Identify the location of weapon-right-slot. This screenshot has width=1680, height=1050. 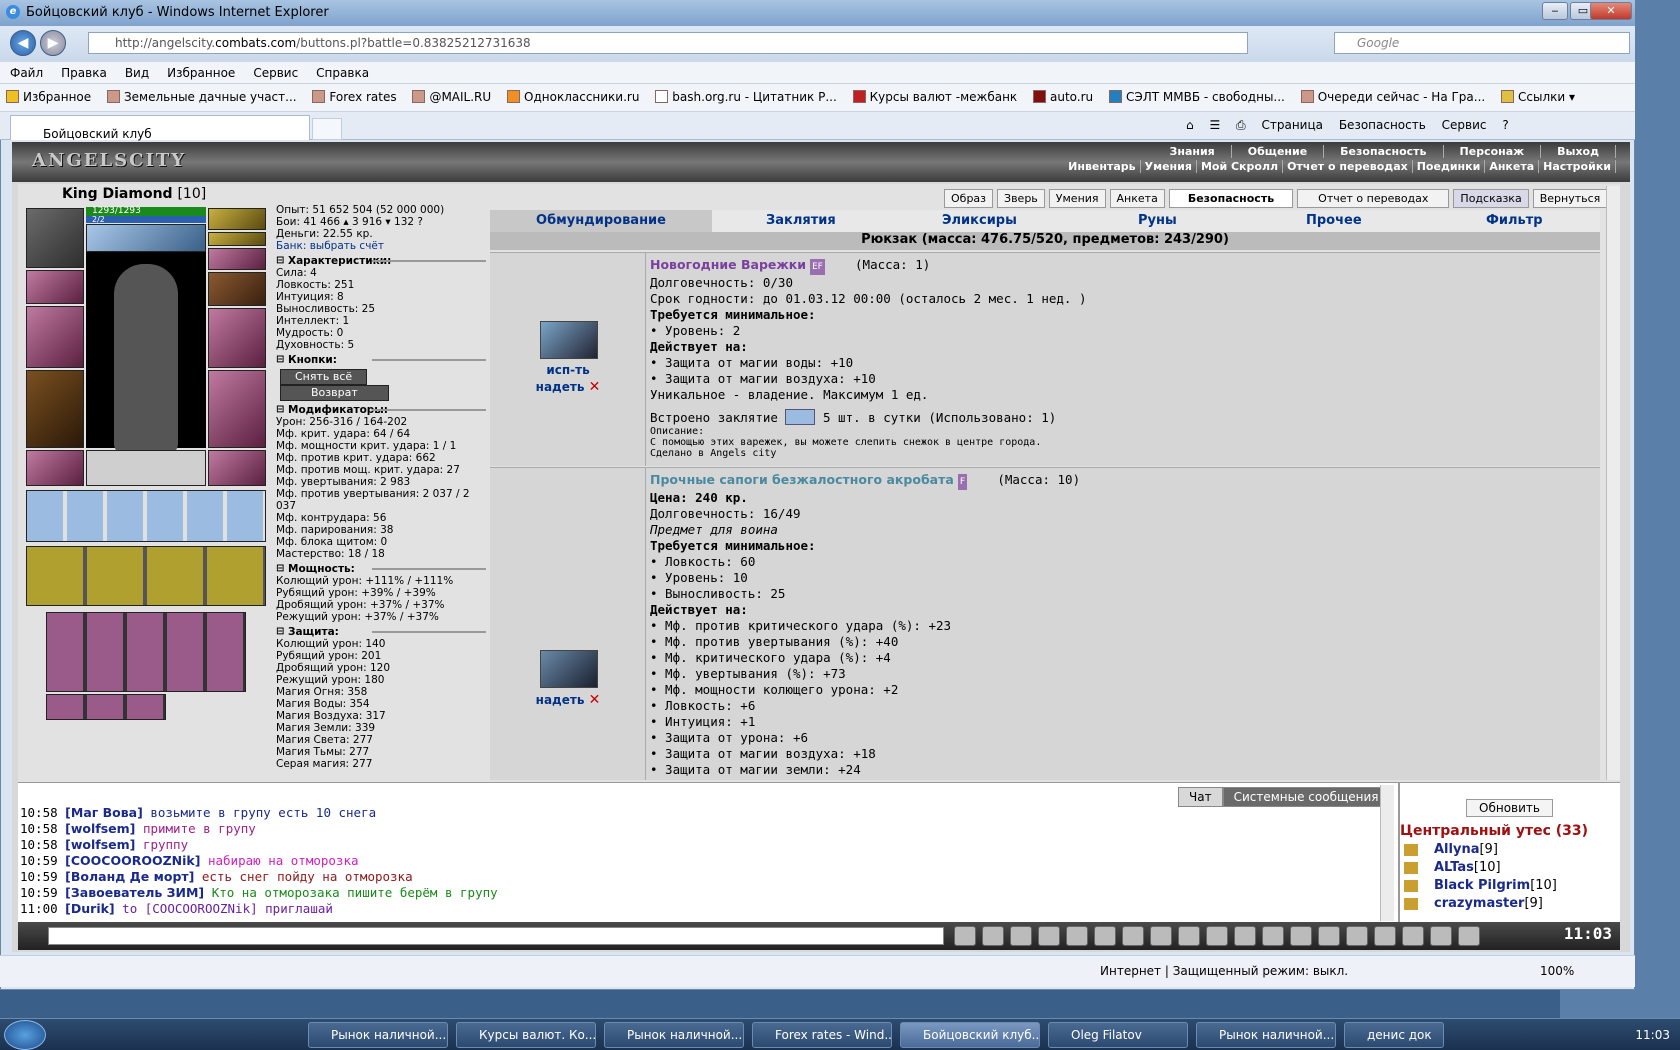
(237, 338).